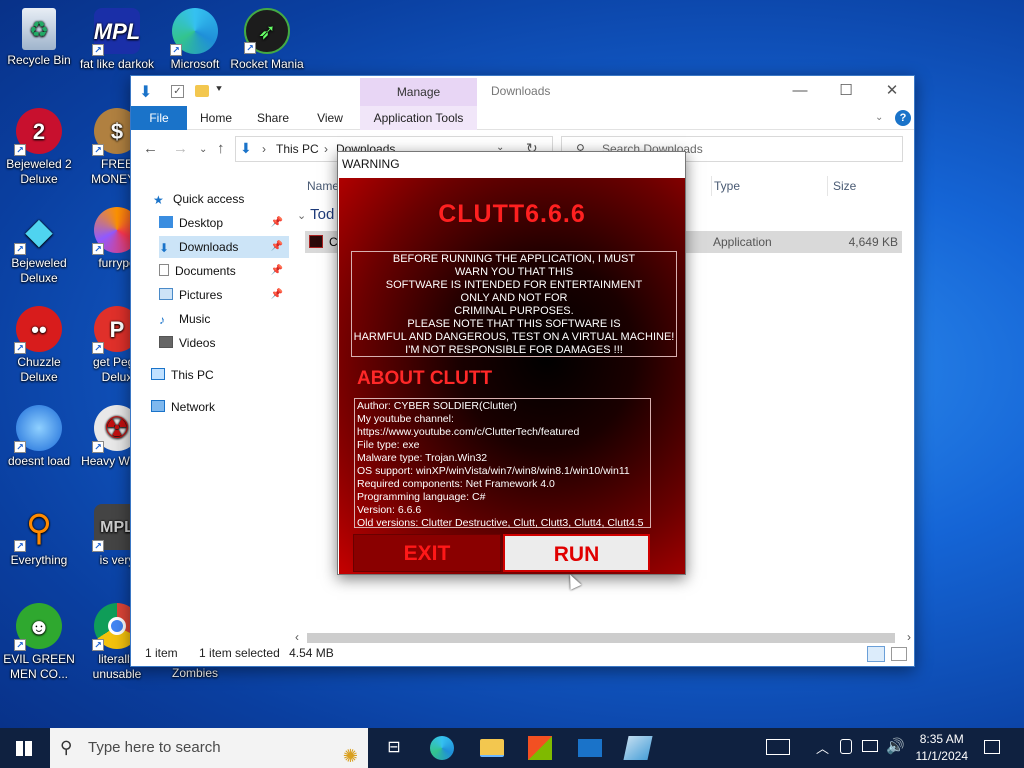 The width and height of the screenshot is (1024, 768). Describe the element at coordinates (159, 118) in the screenshot. I see `tab-file: File` at that location.